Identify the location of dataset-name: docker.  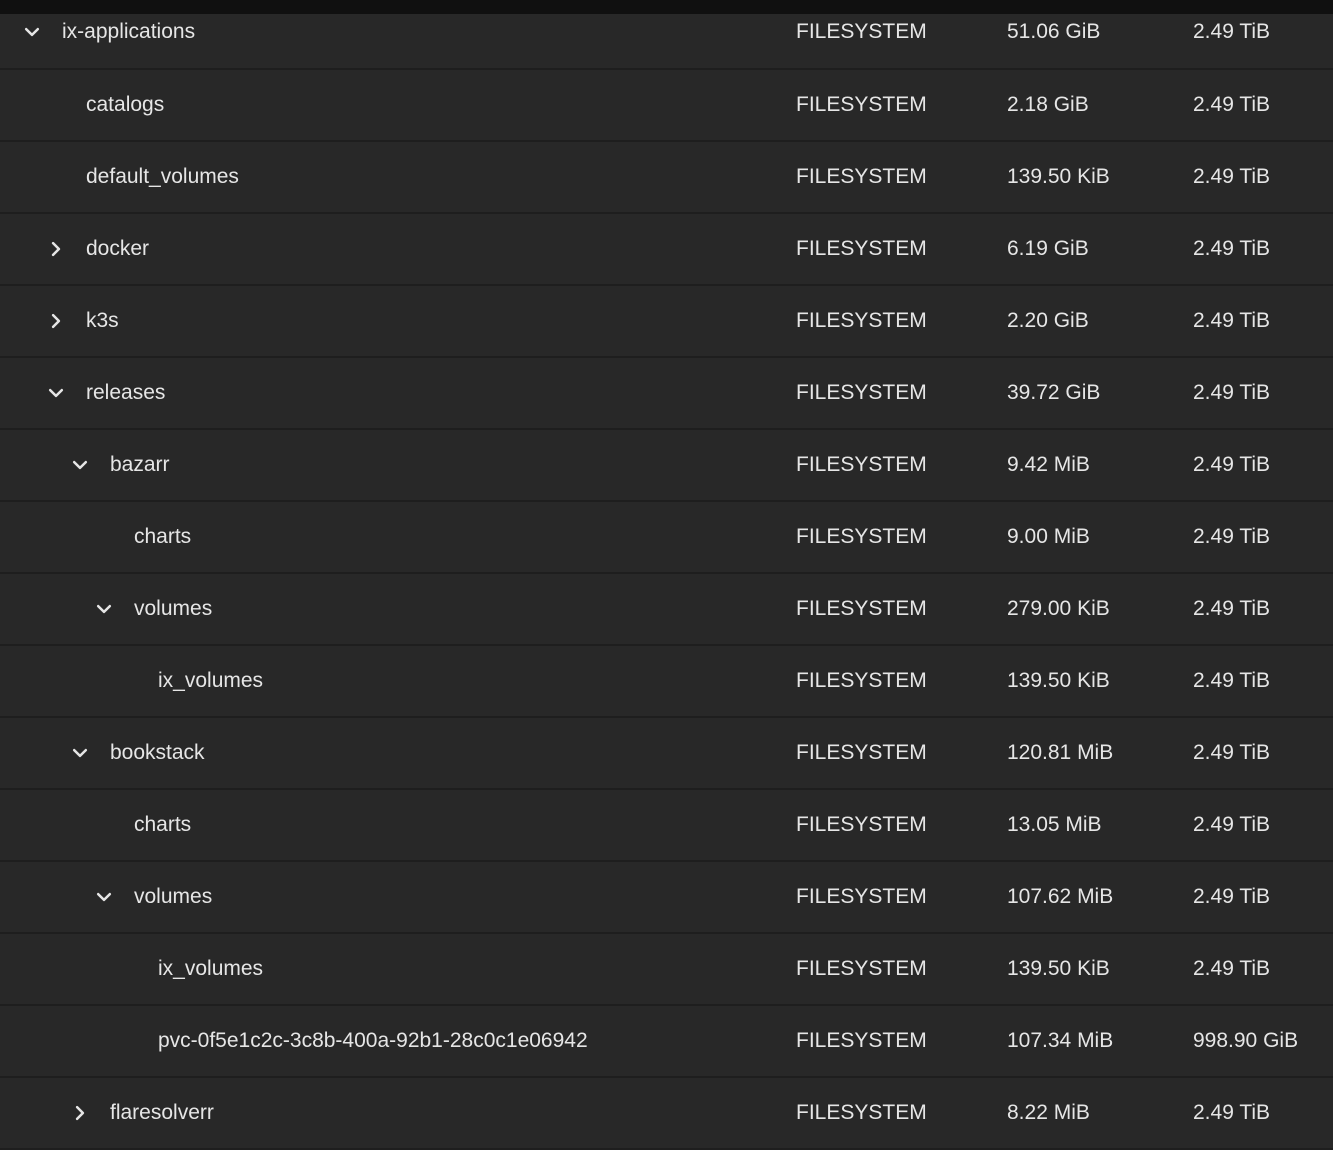
(118, 248).